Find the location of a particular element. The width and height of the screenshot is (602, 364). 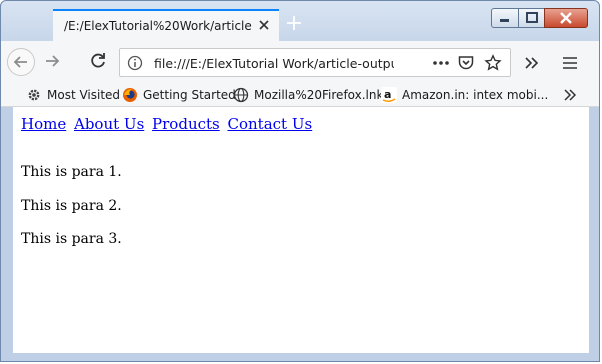

link-home: Home is located at coordinates (43, 124).